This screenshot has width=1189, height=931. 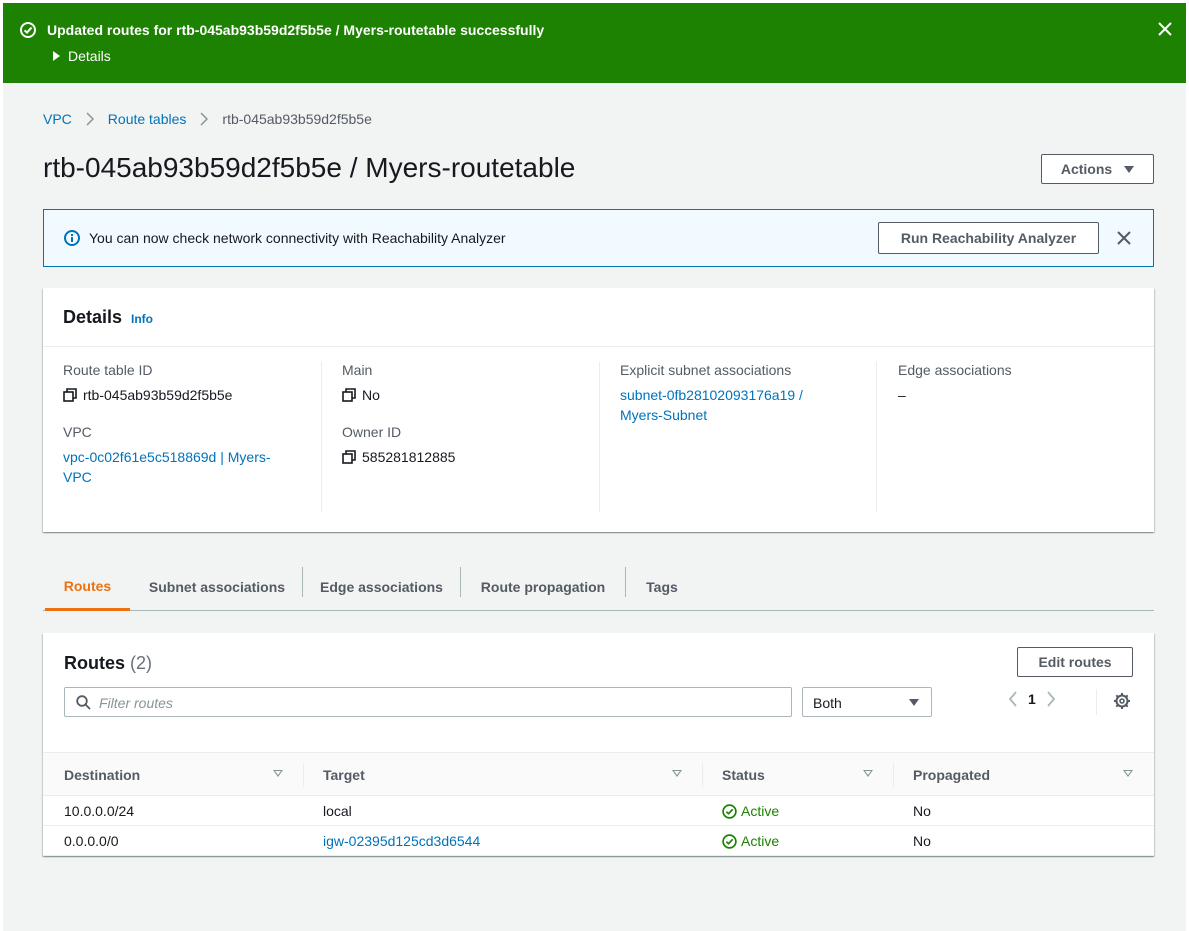 What do you see at coordinates (955, 370) in the screenshot?
I see `edge-associations-label: Edge associations` at bounding box center [955, 370].